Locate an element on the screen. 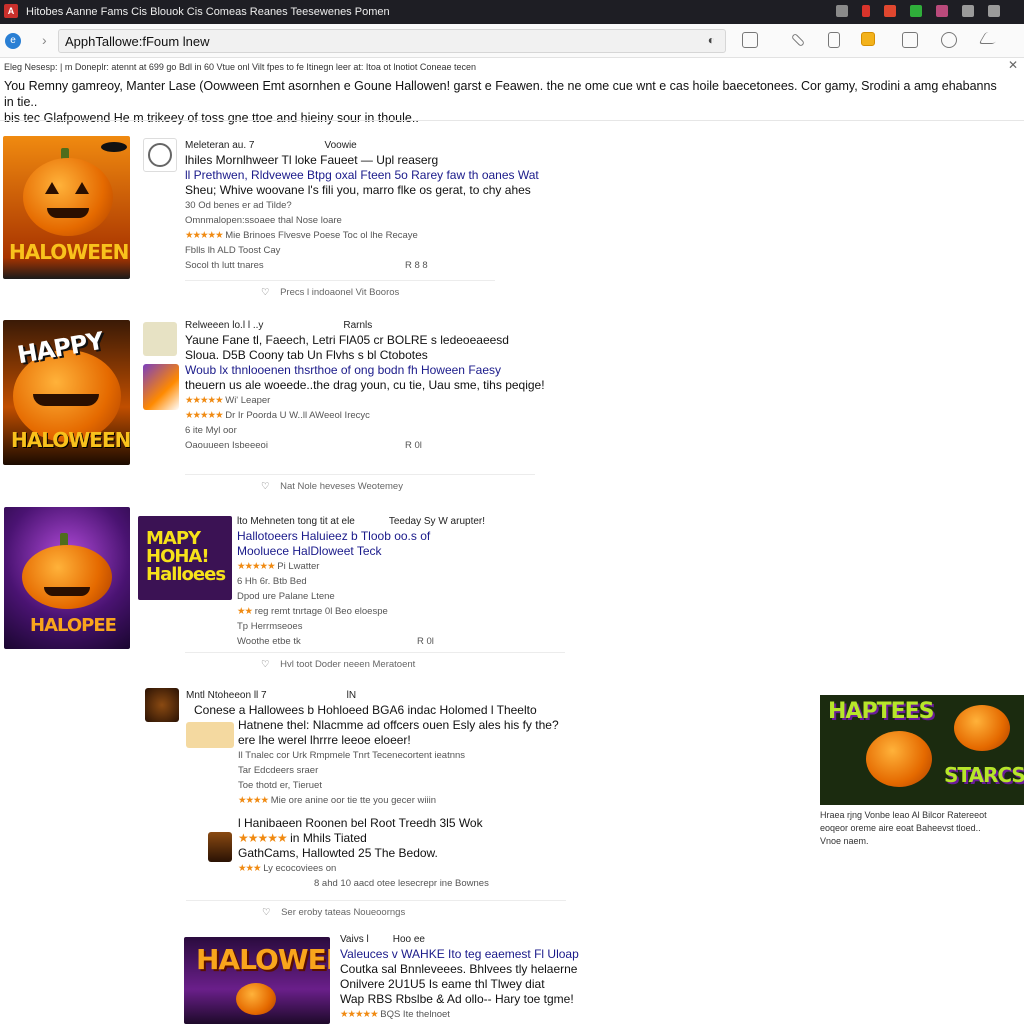 This screenshot has width=1024, height=1024. post-thumbnail-5: HALOWEEN is located at coordinates (257, 980).